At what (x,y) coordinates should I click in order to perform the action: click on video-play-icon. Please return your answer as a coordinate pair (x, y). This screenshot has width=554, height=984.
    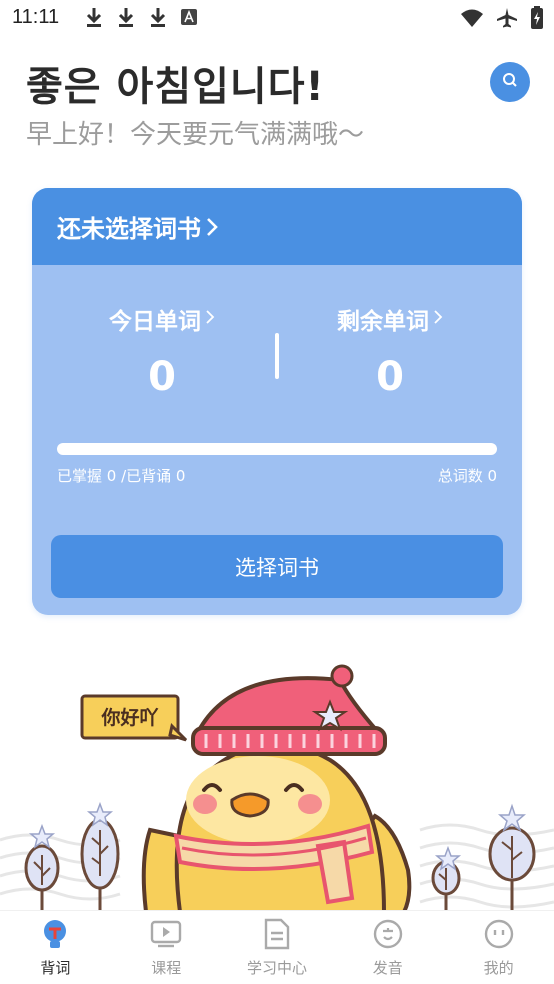
    Looking at the image, I should click on (166, 934).